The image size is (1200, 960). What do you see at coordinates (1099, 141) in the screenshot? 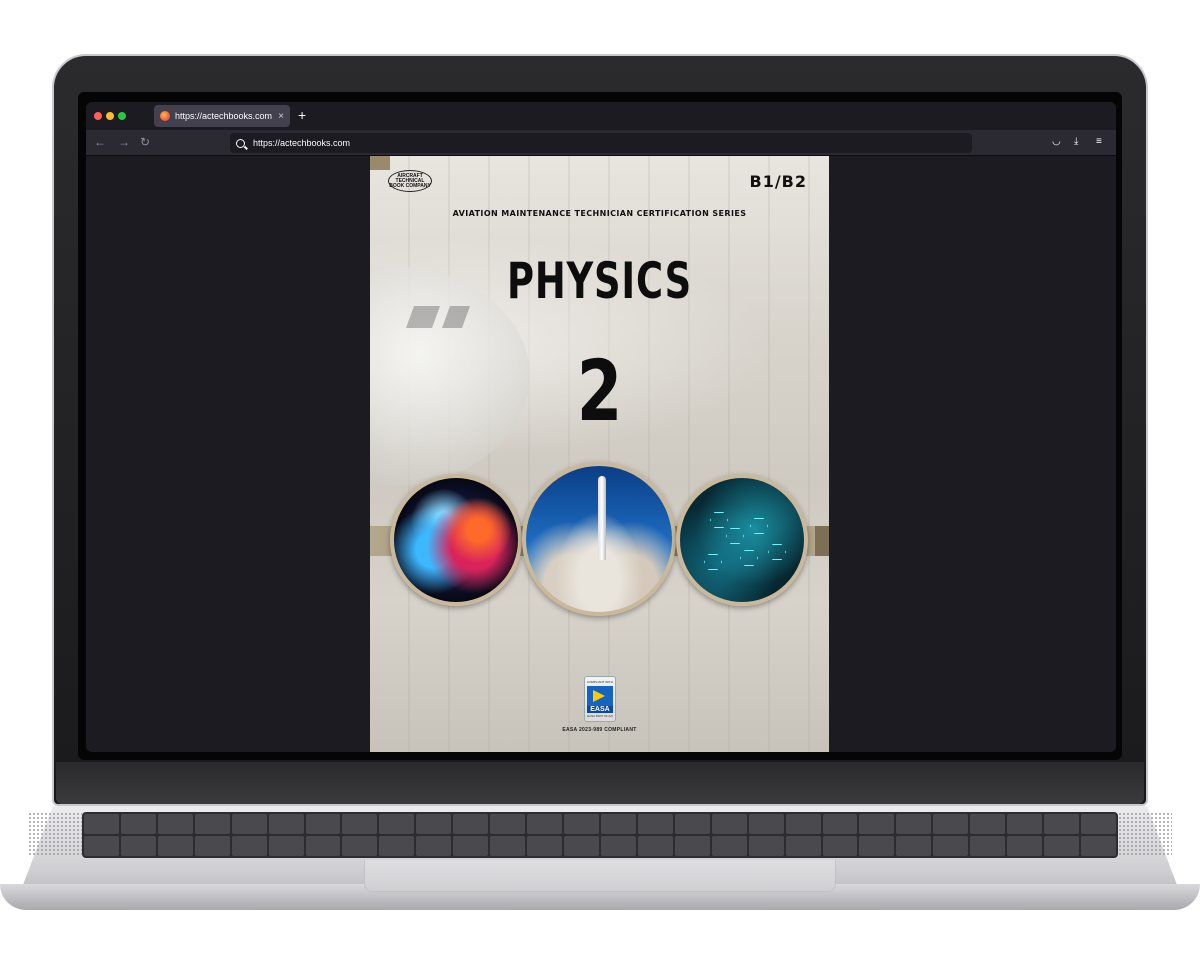
I see `menu-icon: ≡` at bounding box center [1099, 141].